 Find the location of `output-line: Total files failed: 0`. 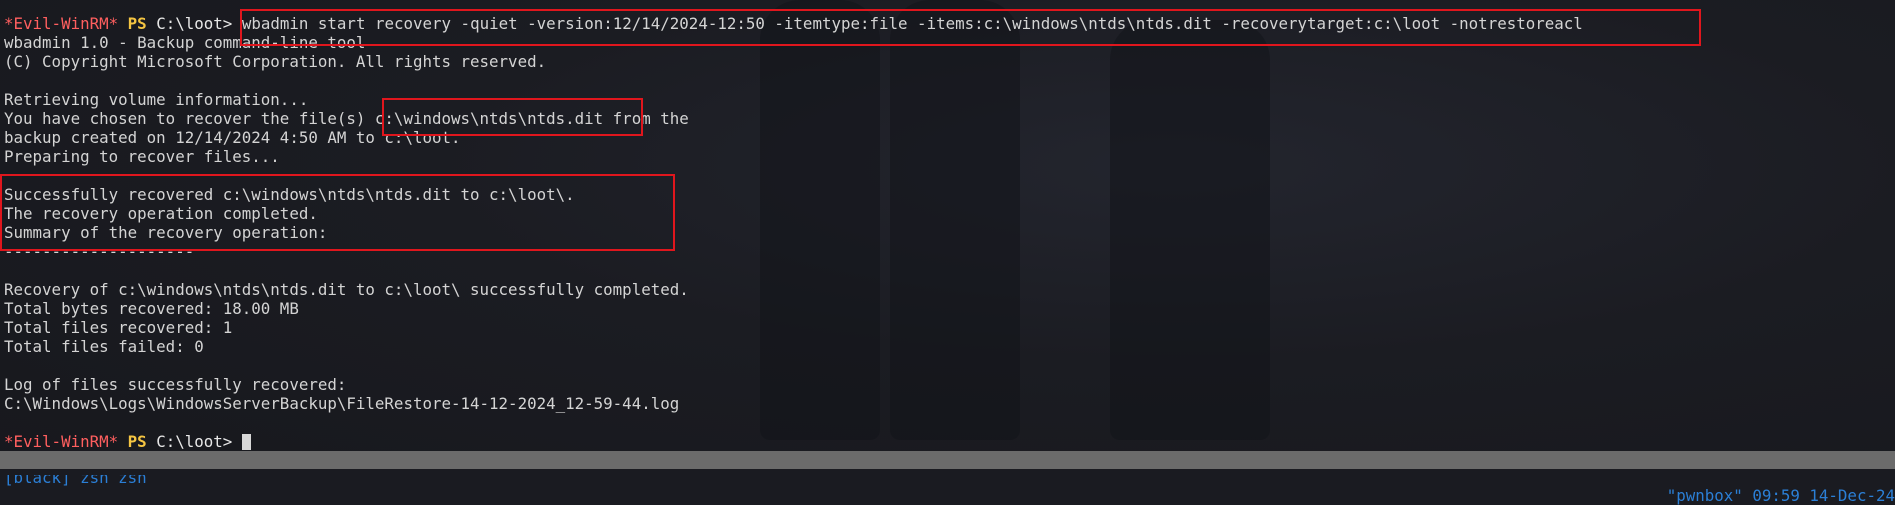

output-line: Total files failed: 0 is located at coordinates (104, 346).